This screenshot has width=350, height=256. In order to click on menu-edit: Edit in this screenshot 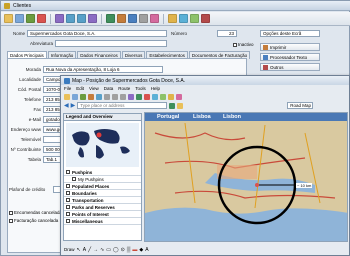, I will do `click(80, 88)`.